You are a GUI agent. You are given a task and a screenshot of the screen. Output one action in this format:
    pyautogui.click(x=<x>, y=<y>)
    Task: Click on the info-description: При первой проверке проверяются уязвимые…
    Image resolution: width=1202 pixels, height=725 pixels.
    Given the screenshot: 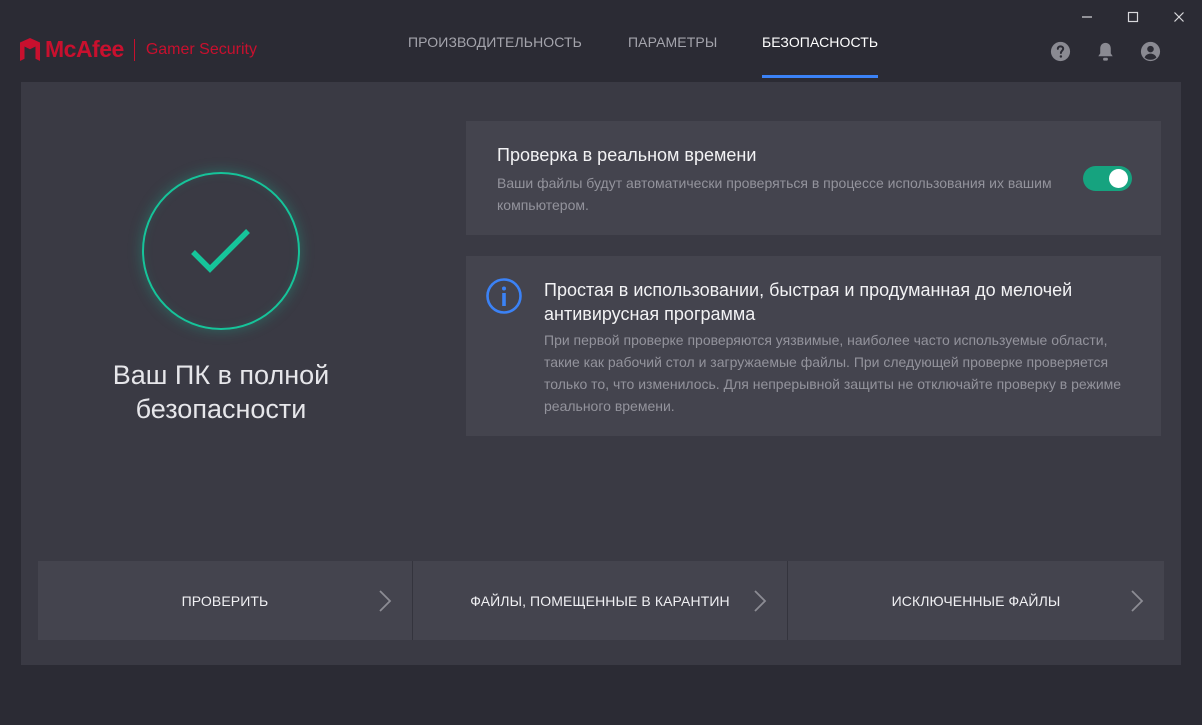 What is the action you would take?
    pyautogui.click(x=833, y=373)
    